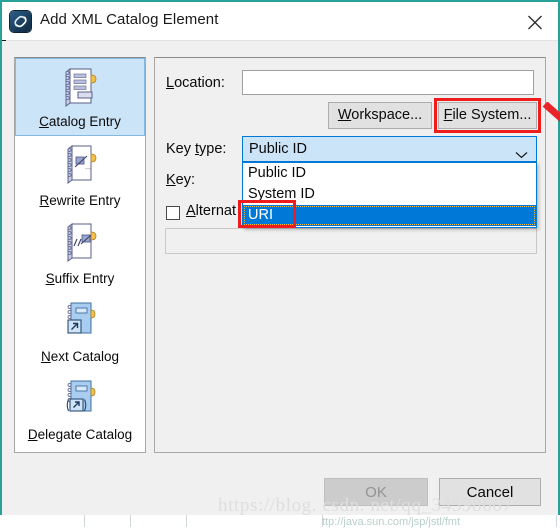 The height and width of the screenshot is (528, 560). Describe the element at coordinates (80, 242) in the screenshot. I see `suffix-entry-icon` at that location.